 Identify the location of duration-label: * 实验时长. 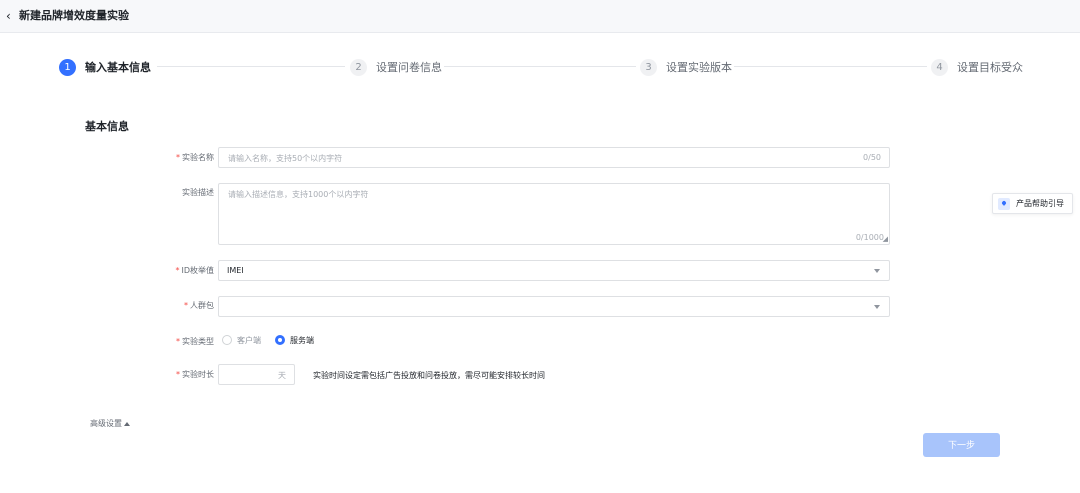
(195, 374).